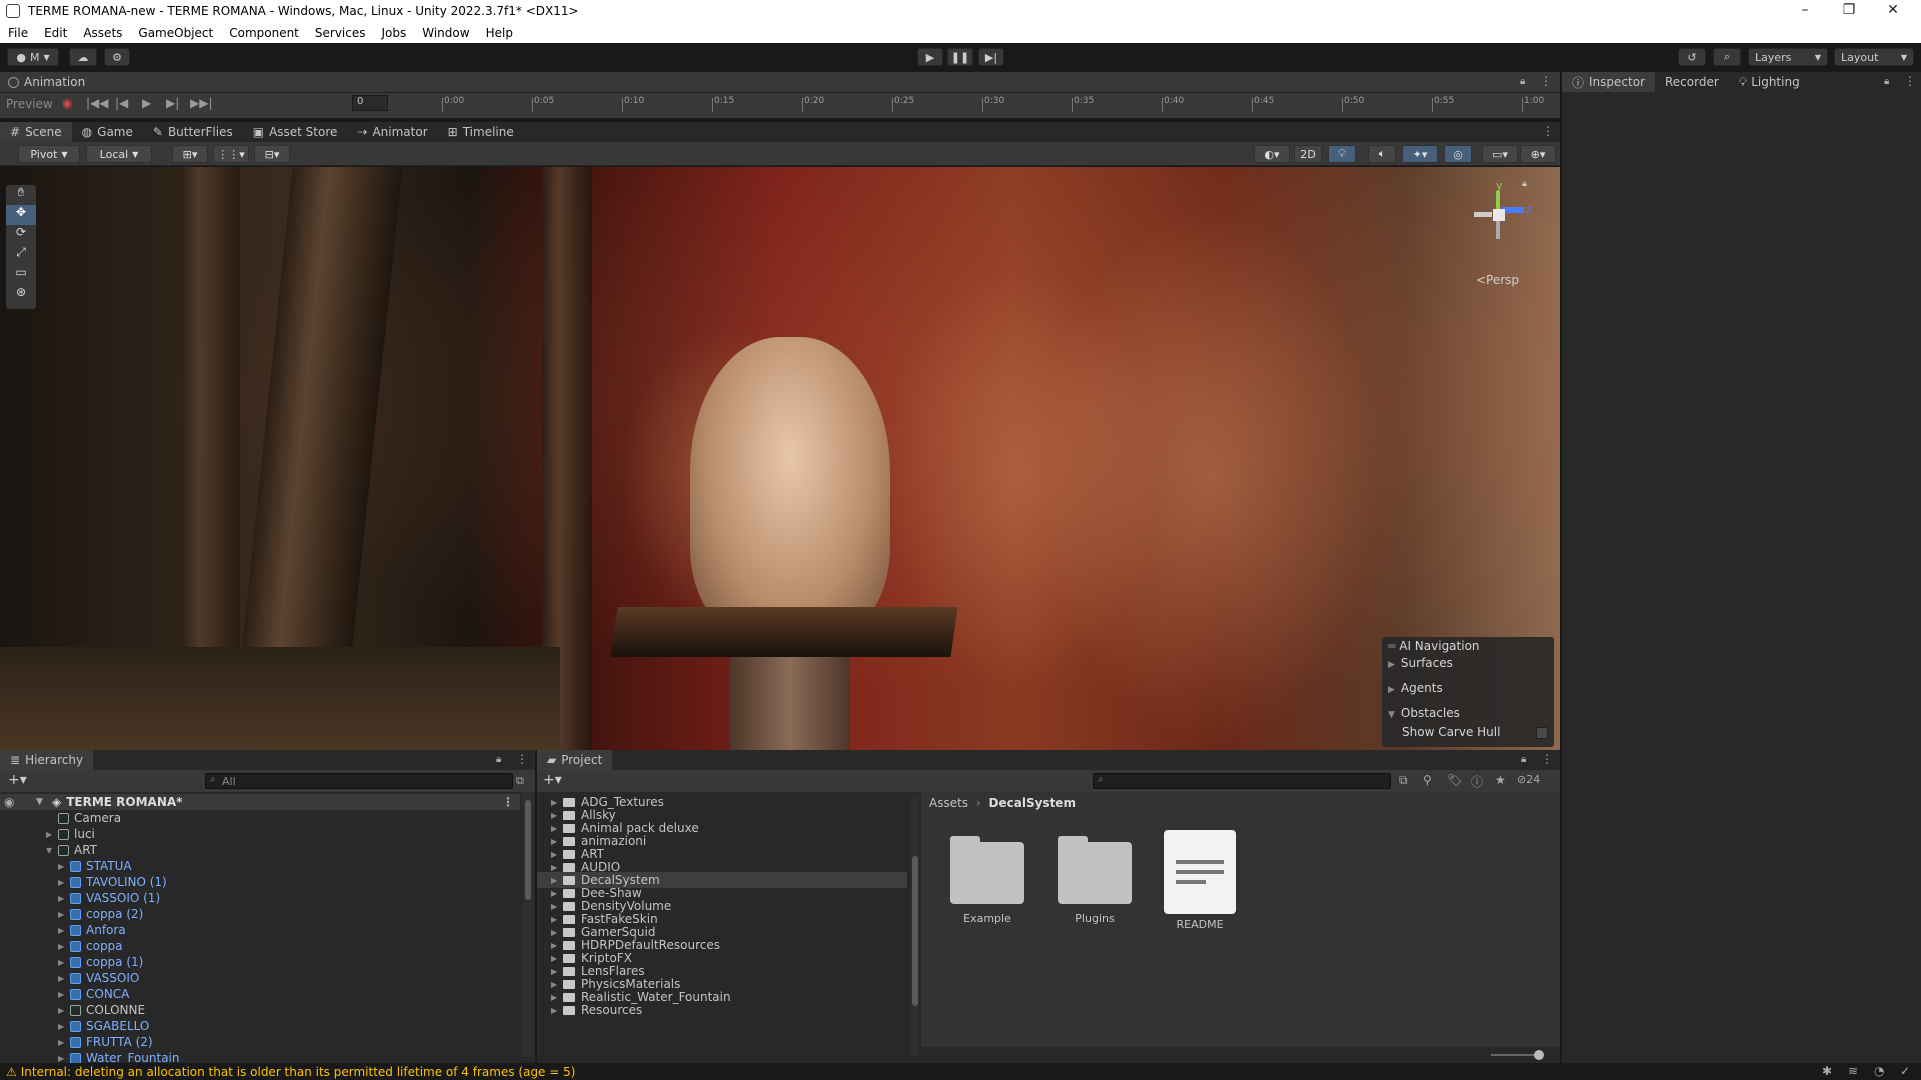 The image size is (1921, 1080). Describe the element at coordinates (1498, 230) in the screenshot. I see `gizmo-neg-y` at that location.